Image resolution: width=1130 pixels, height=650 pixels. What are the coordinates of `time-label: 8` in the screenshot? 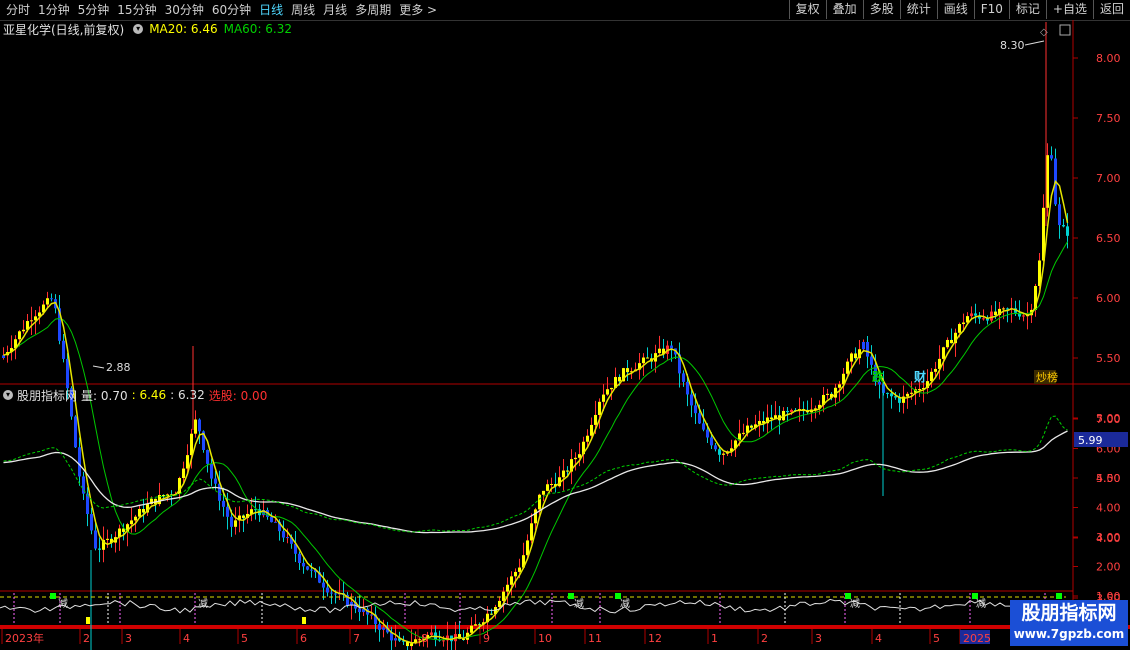 It's located at (424, 638).